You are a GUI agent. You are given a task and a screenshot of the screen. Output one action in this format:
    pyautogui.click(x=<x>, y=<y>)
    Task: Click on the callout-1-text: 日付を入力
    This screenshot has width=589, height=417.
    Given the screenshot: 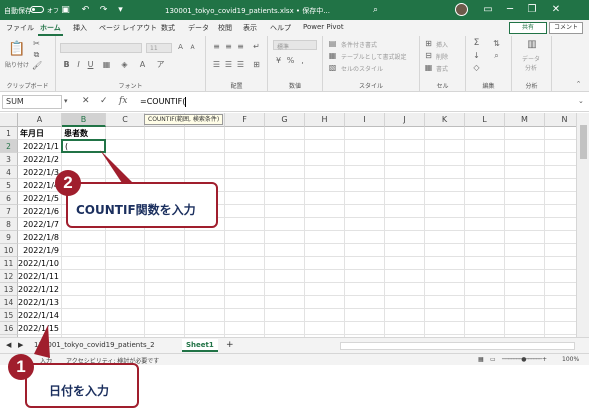 What is the action you would take?
    pyautogui.click(x=79, y=391)
    